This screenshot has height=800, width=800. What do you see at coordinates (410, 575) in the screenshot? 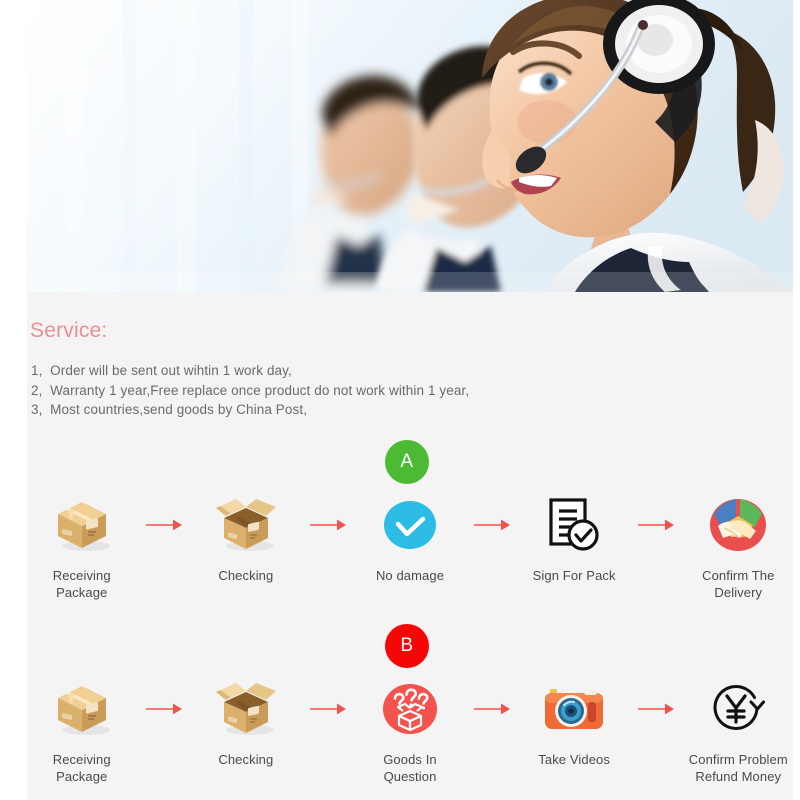
I see `step-label: No damage` at bounding box center [410, 575].